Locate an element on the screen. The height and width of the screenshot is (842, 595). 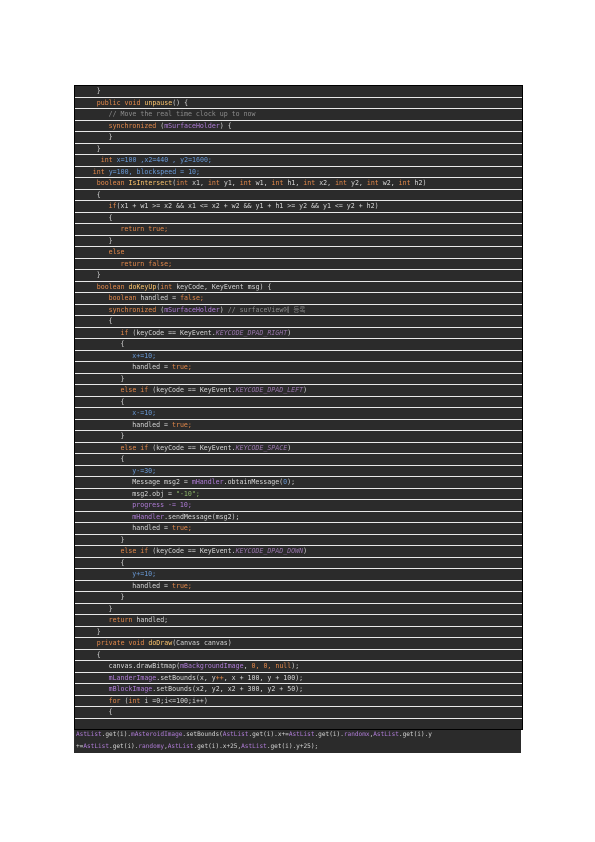
code-token: .get(i).x+25, is located at coordinates (217, 746).